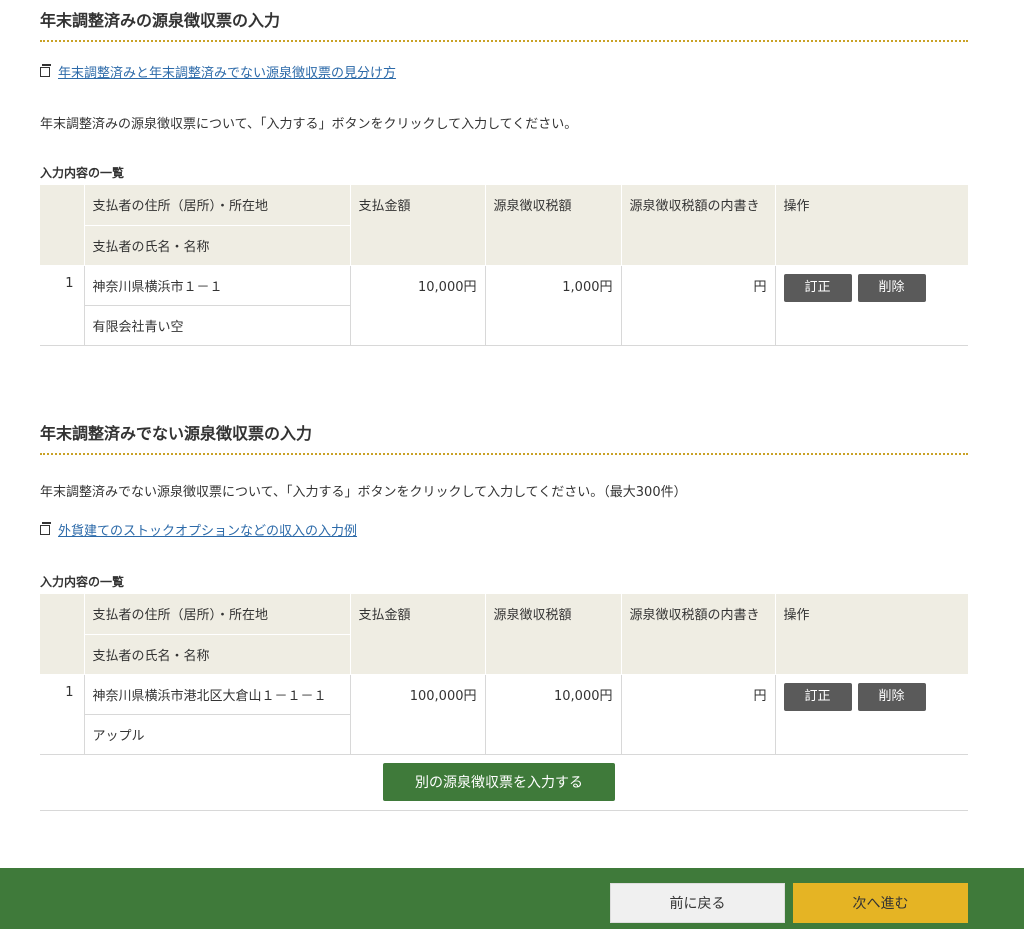  I want to click on help-link-row: 年末調整済みと年末調整済みでない源泉徴収票の見分け方, so click(504, 71).